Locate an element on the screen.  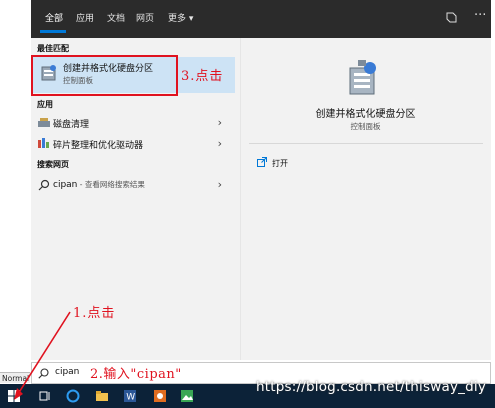
tab-web: 网页 is located at coordinates (145, 17).